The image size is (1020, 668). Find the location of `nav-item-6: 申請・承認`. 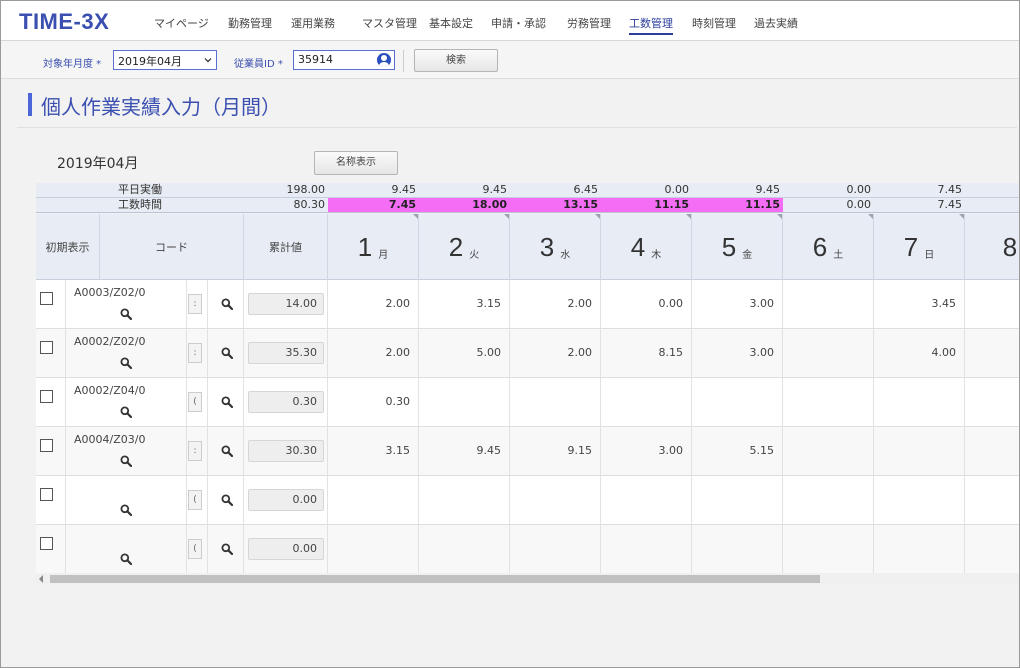

nav-item-6: 申請・承認 is located at coordinates (518, 23).